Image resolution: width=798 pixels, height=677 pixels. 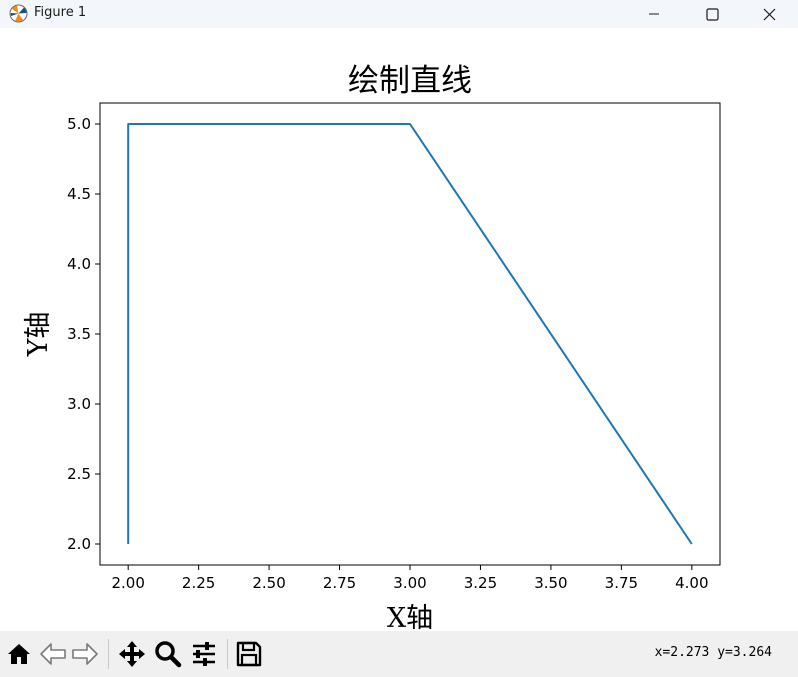 I want to click on minimize-icon, so click(x=654, y=14).